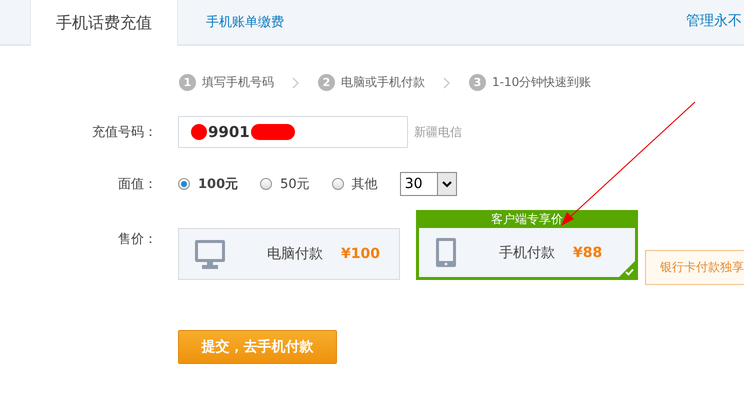  What do you see at coordinates (137, 184) in the screenshot?
I see `field-label: 面值：` at bounding box center [137, 184].